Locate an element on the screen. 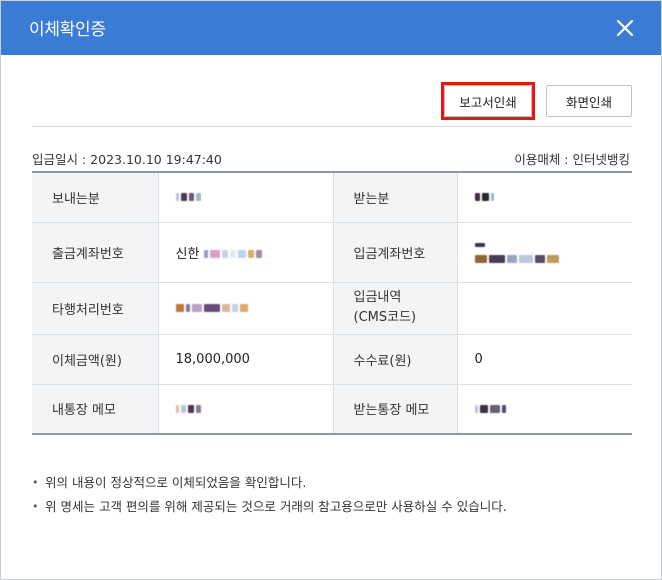  sender-value is located at coordinates (245, 197).